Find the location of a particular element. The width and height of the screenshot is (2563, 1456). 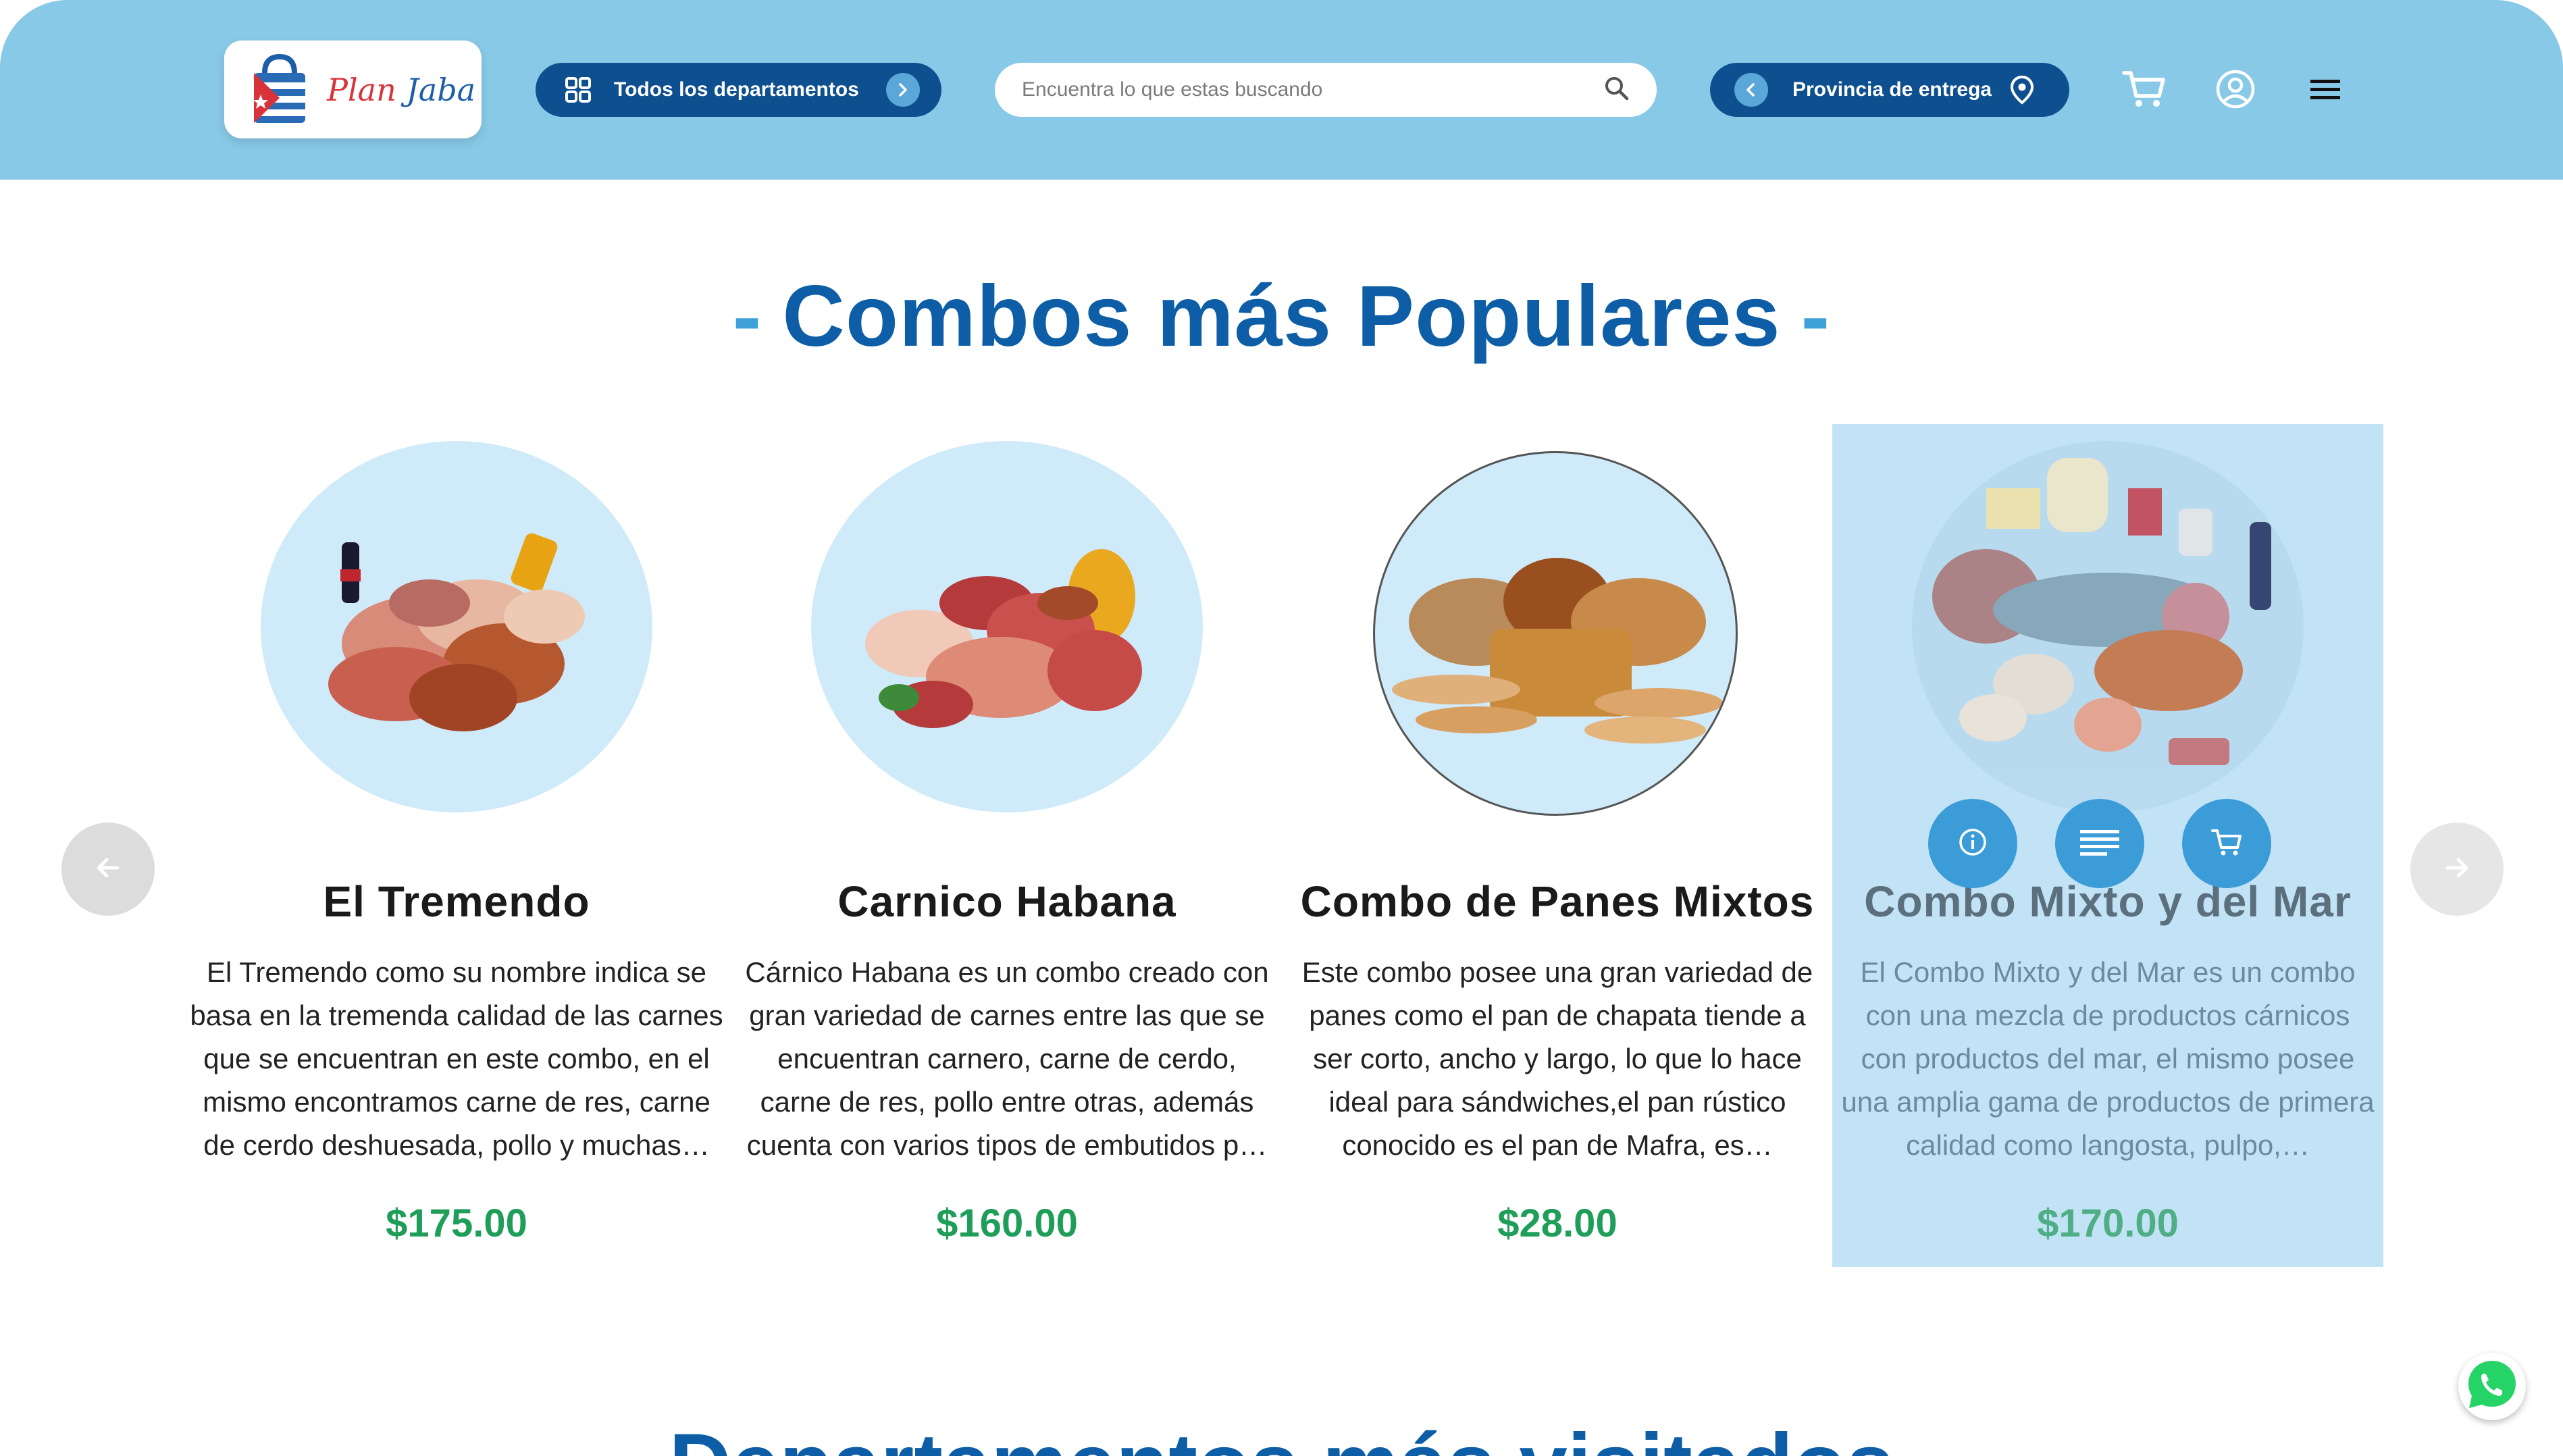

carousel-next-button is located at coordinates (2457, 869).